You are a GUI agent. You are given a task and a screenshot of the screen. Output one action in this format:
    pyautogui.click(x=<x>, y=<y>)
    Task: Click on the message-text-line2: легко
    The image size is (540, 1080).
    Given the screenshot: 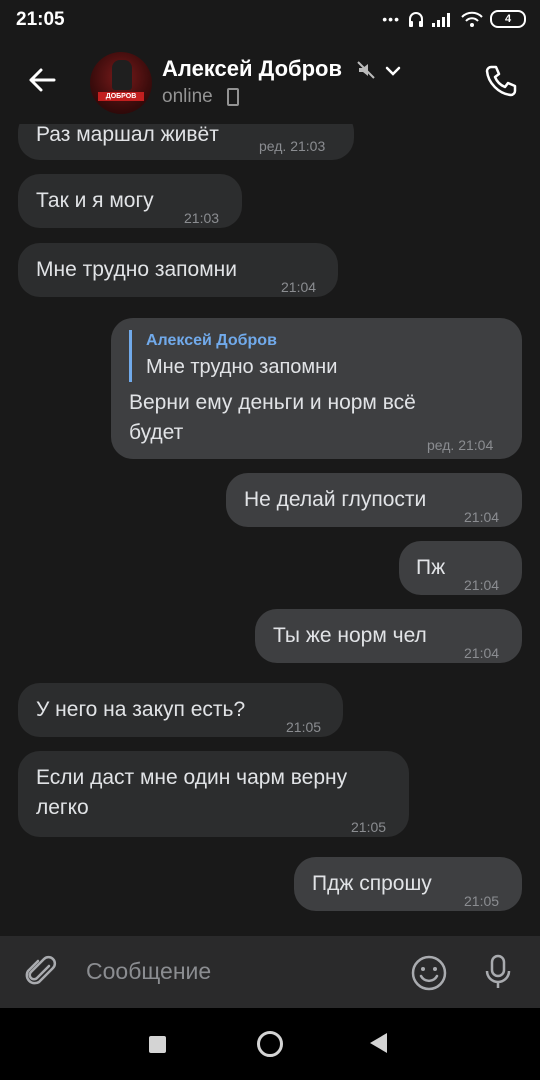 What is the action you would take?
    pyautogui.click(x=62, y=807)
    